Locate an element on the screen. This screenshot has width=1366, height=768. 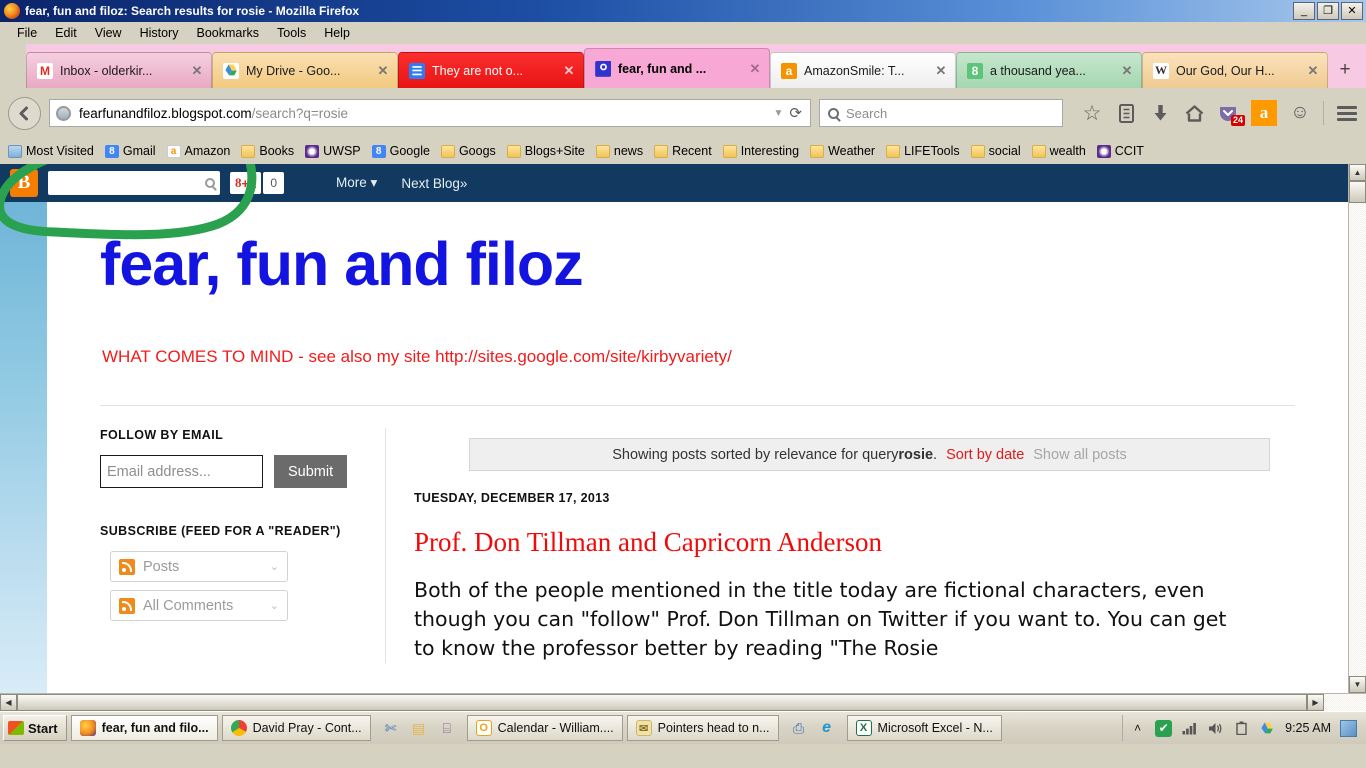
menu-item-bookmarks: Bookmarks is located at coordinates (227, 33).